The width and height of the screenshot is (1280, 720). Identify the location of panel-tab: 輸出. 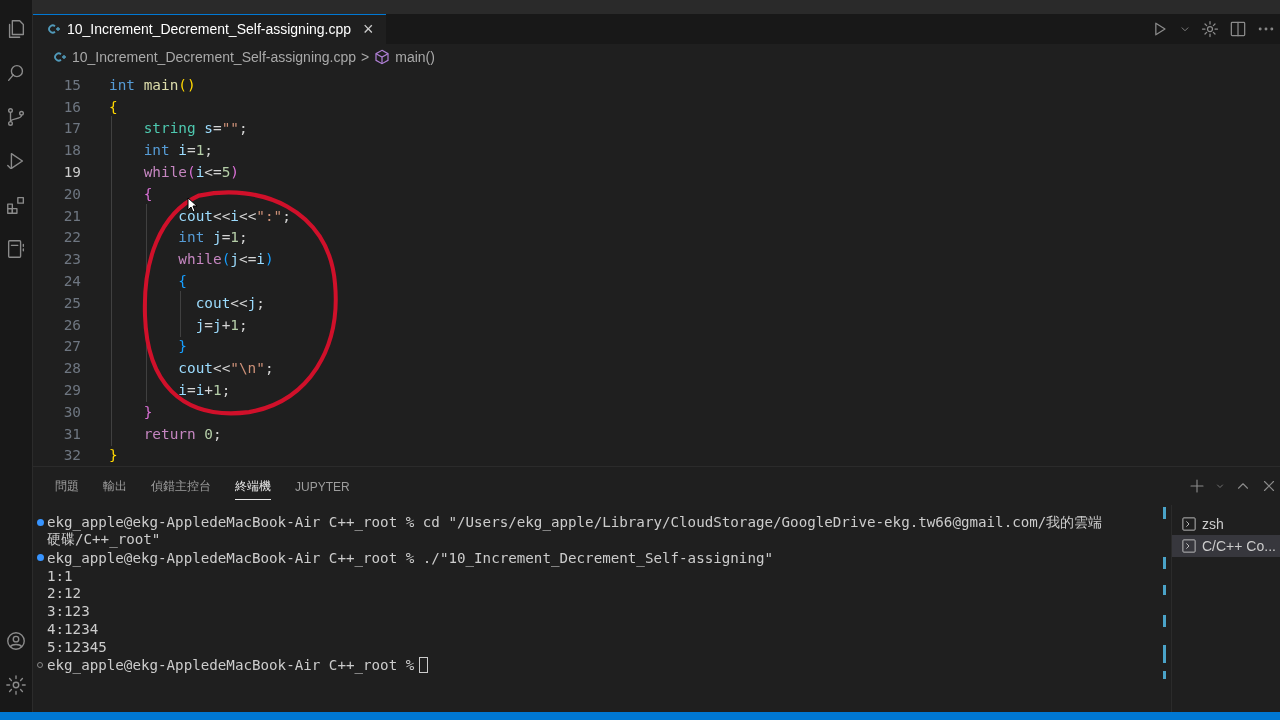
(115, 486).